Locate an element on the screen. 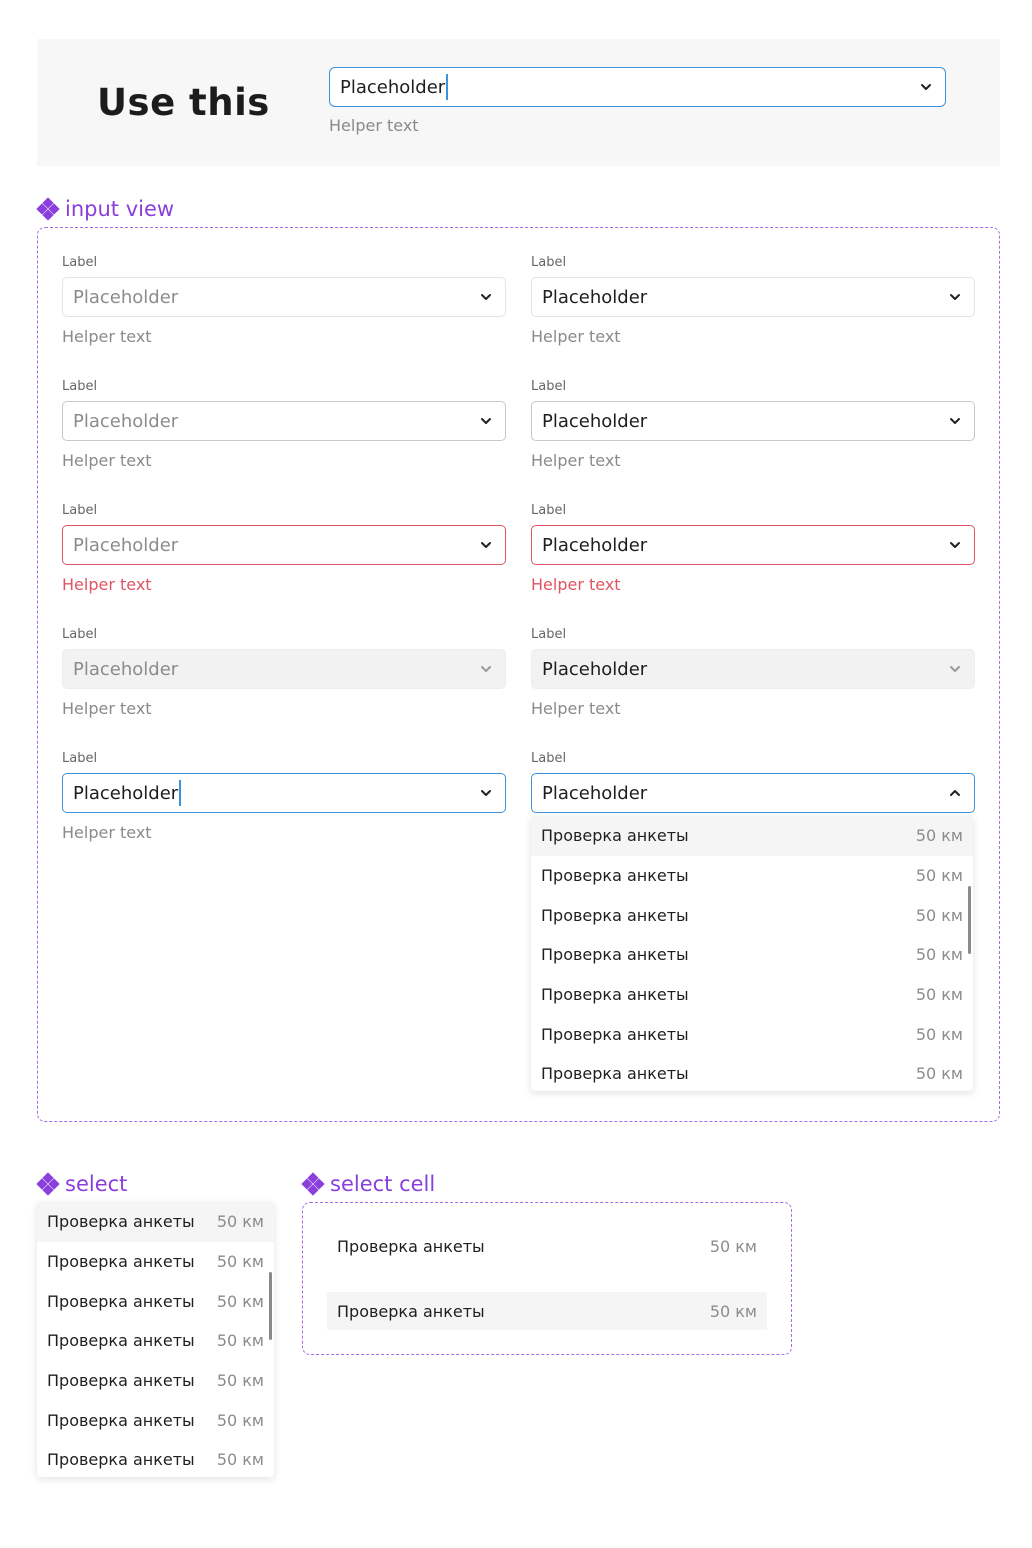 This screenshot has height=1548, width=1032. select-field-disabled-placeholder: Label Placeholder Helper text is located at coordinates (284, 672).